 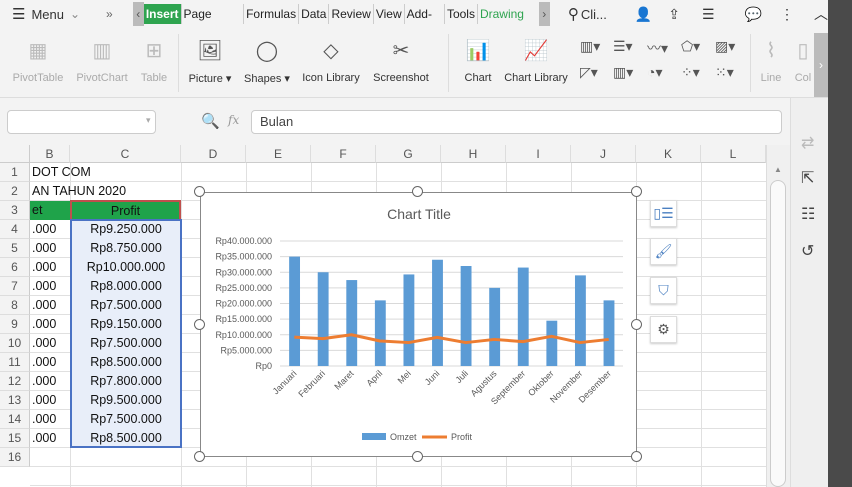 What do you see at coordinates (331, 60) in the screenshot?
I see `icon-library-button: ◇ Icon Library` at bounding box center [331, 60].